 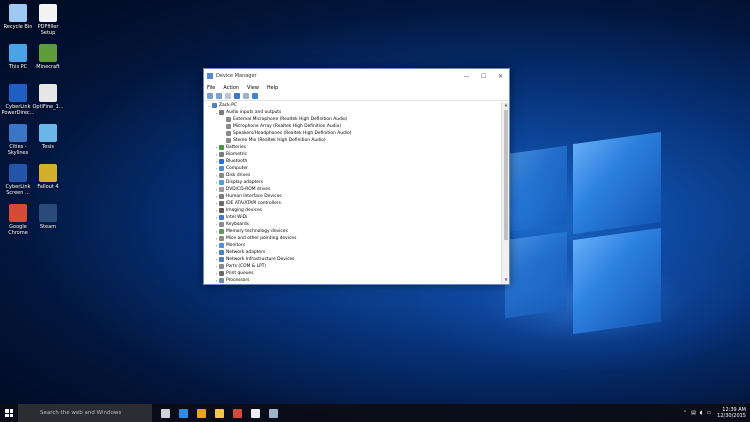 What do you see at coordinates (352, 210) in the screenshot?
I see `tree-item: › Imaging devices` at bounding box center [352, 210].